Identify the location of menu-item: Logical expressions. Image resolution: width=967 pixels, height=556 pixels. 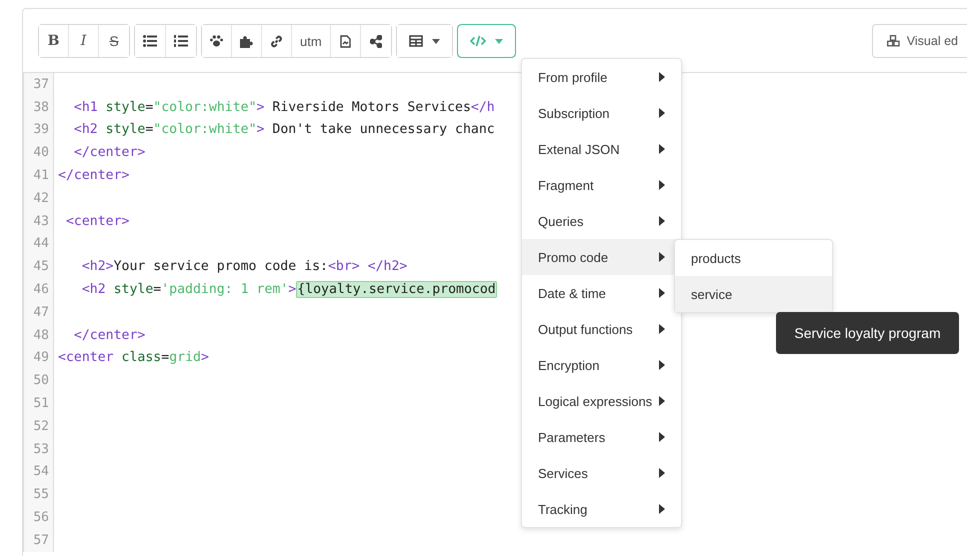
(601, 401).